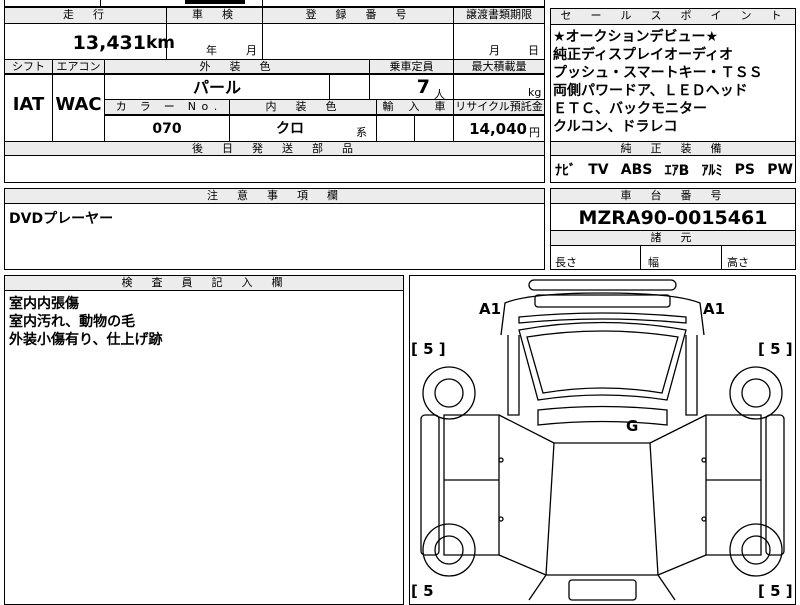 The height and width of the screenshot is (605, 800). Describe the element at coordinates (499, 16) in the screenshot. I see `transfer-deadline-header: 譲渡書類期限` at that location.